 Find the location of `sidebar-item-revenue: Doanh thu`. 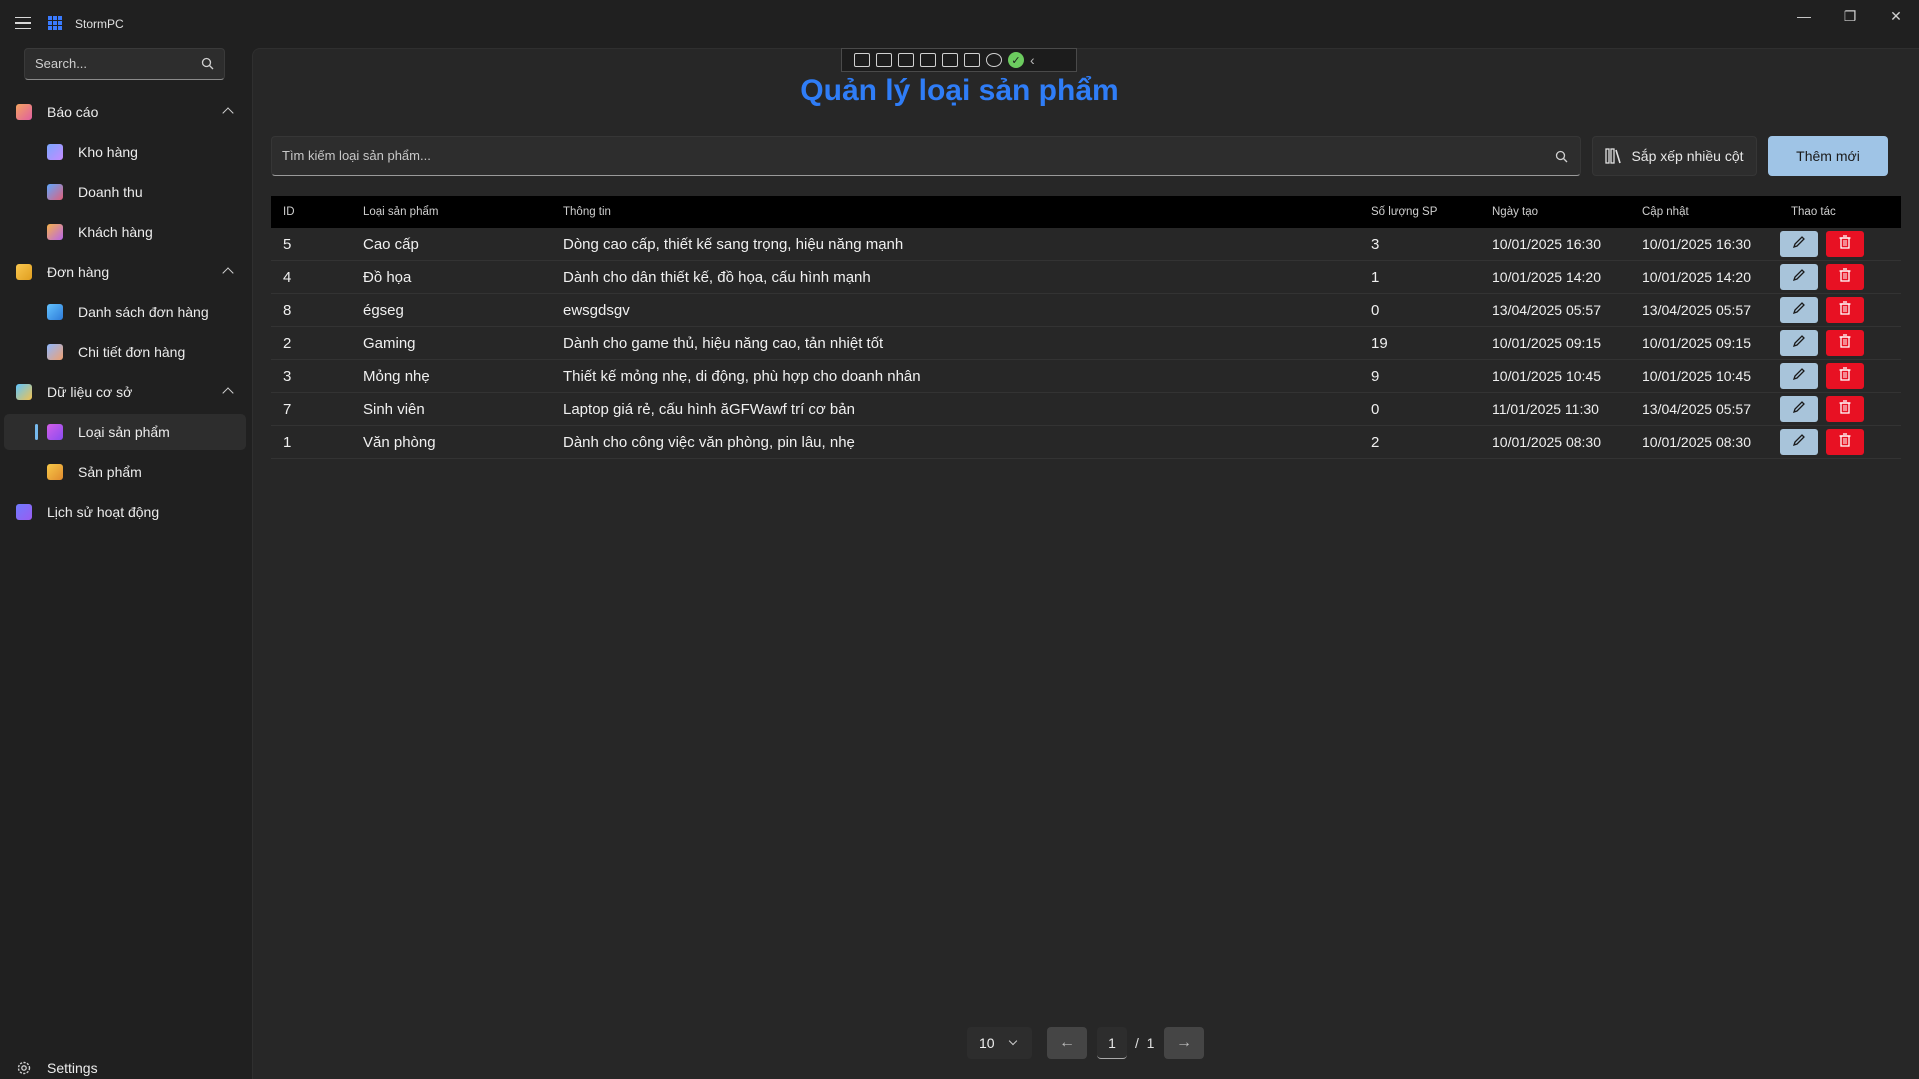

sidebar-item-revenue: Doanh thu is located at coordinates (125, 192).